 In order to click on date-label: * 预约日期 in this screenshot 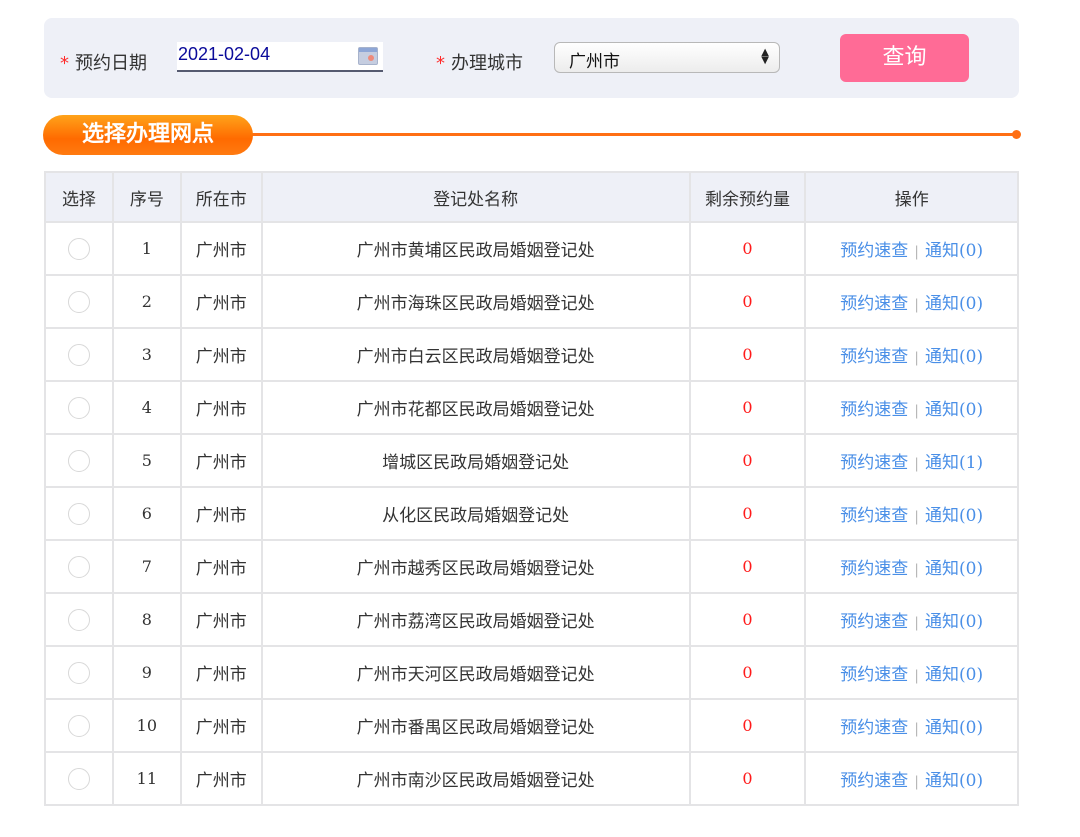, I will do `click(103, 63)`.